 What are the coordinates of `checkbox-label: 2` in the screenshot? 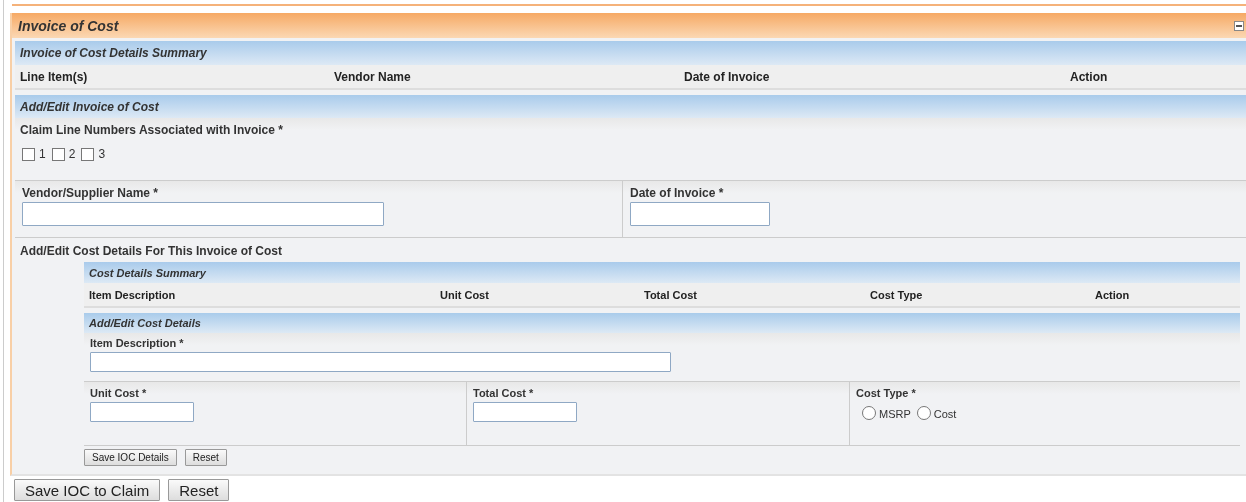 It's located at (72, 154).